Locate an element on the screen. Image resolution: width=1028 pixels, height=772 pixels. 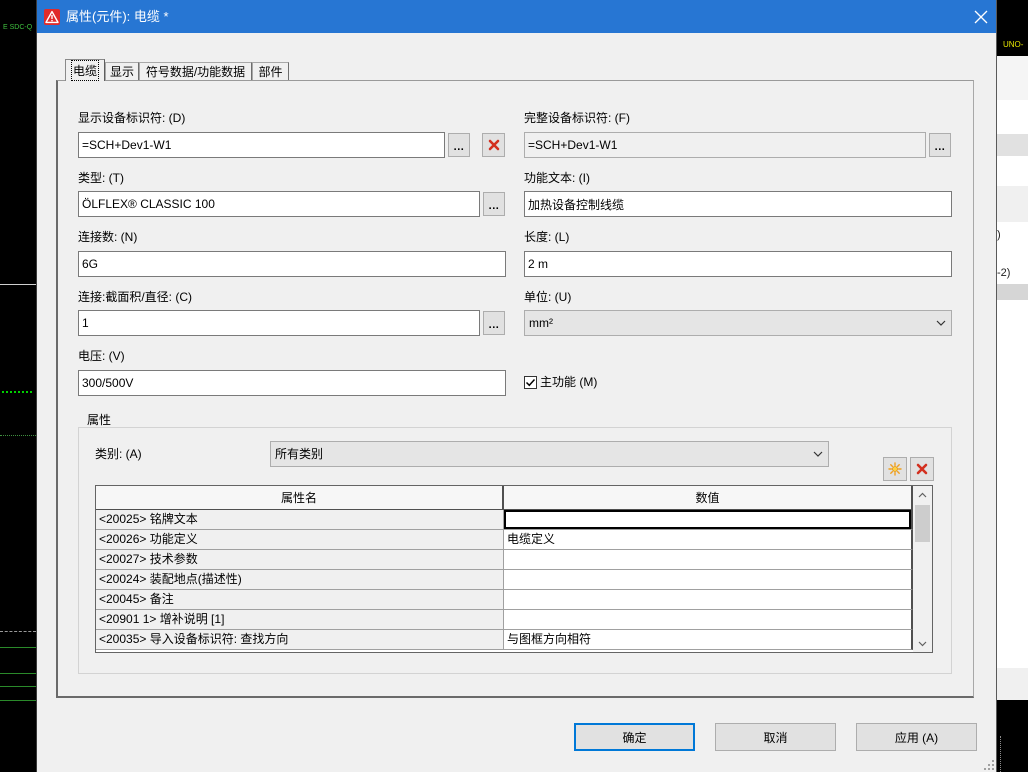
chevron-up-icon is located at coordinates (922, 495).